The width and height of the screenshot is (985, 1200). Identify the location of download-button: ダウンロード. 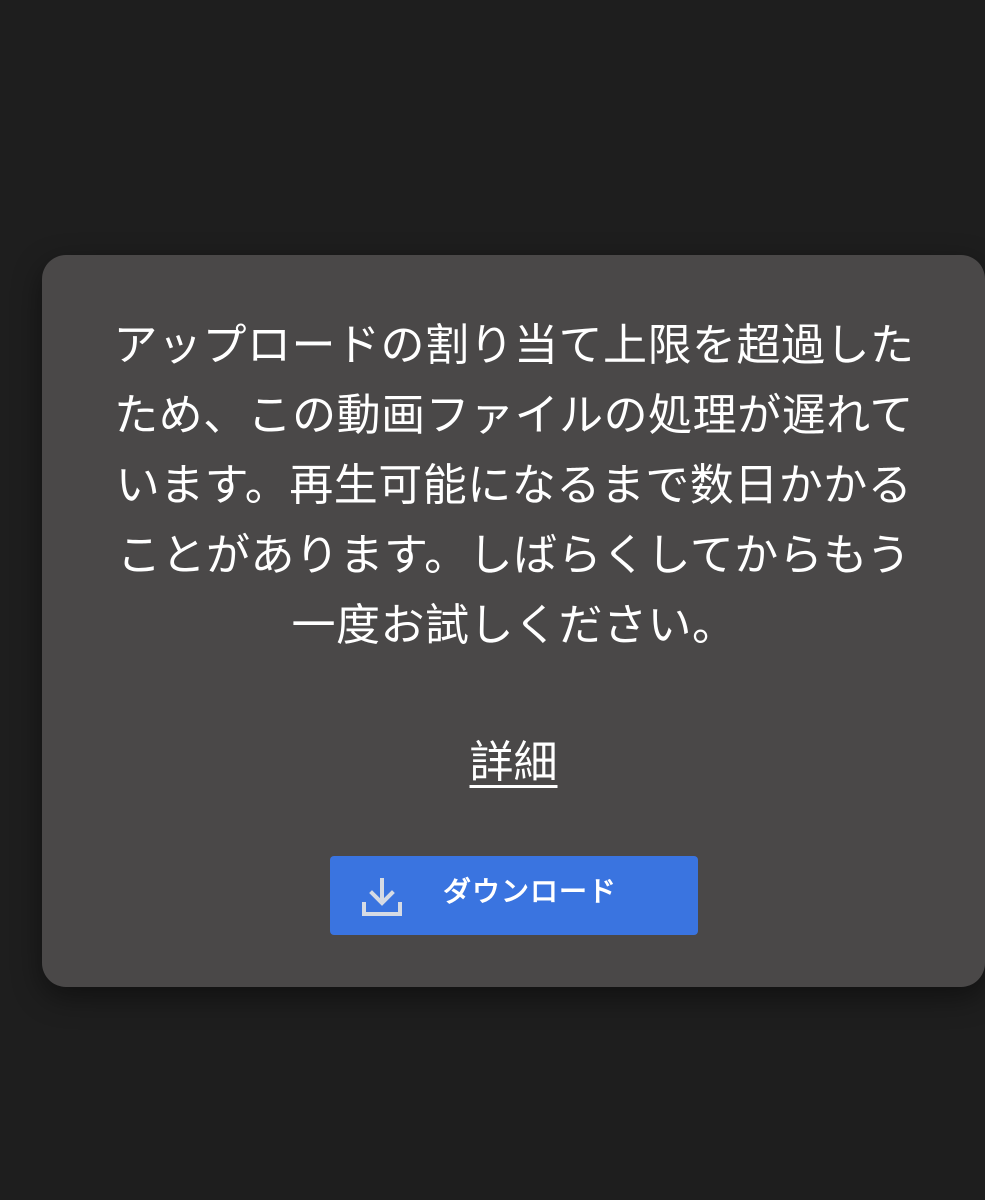
(514, 895).